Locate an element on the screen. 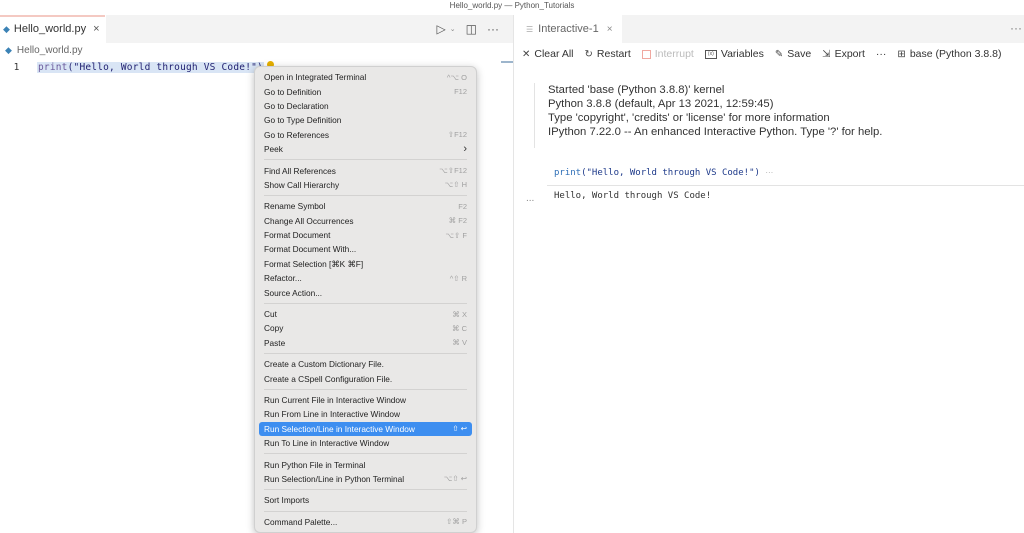 This screenshot has width=1024, height=533. kernel-picker: ⊞ base (Python 3.8.8) is located at coordinates (949, 54).